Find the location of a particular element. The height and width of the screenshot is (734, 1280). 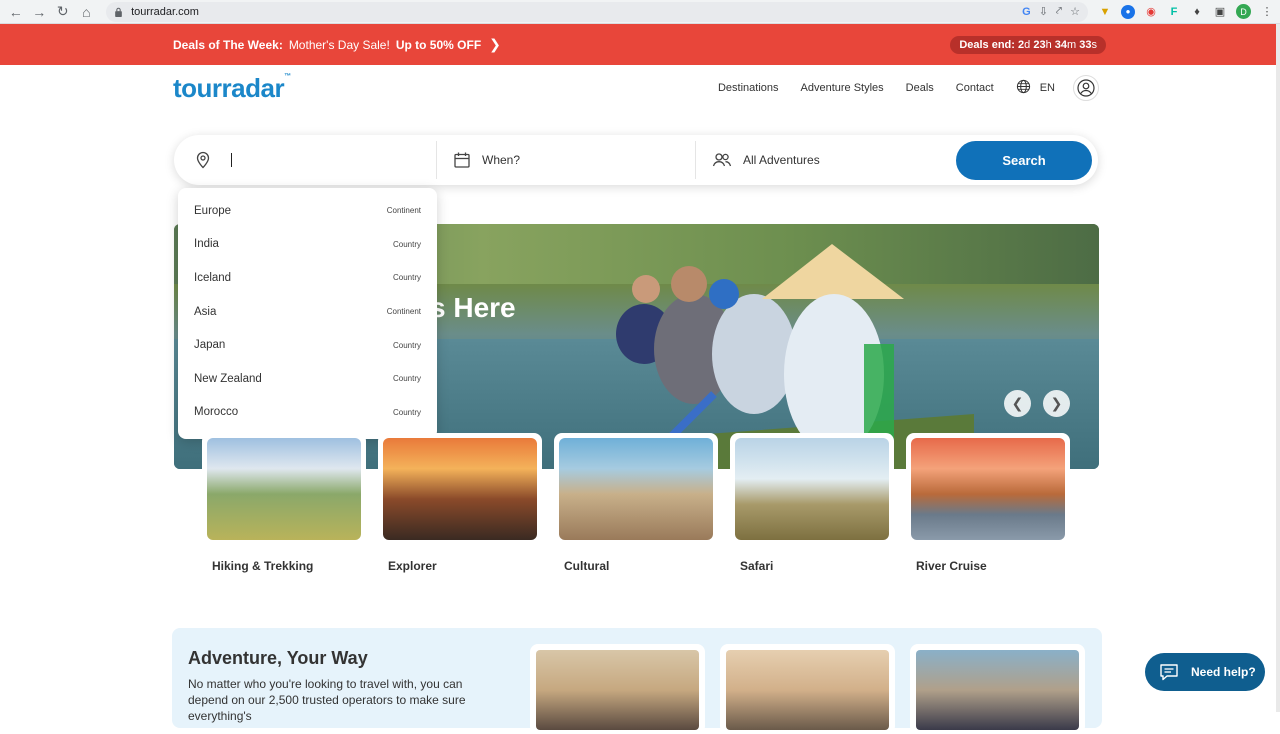

extension-icon-1: ▼ is located at coordinates (1105, 12).